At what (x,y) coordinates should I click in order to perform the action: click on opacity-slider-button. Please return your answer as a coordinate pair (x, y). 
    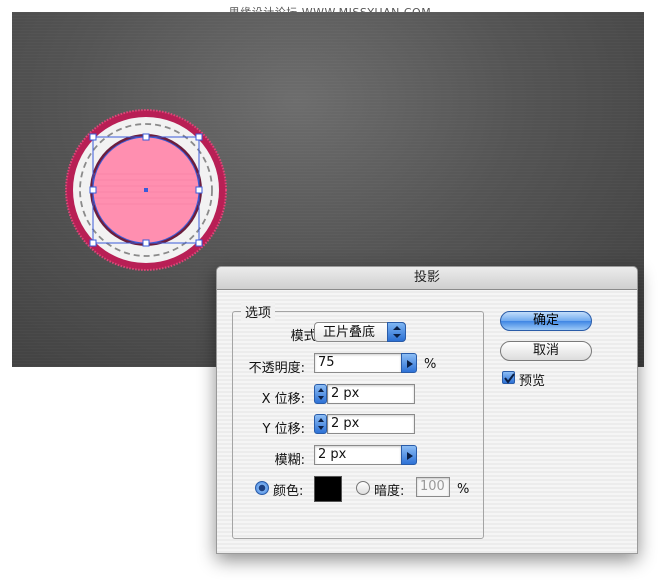
    Looking at the image, I should click on (409, 363).